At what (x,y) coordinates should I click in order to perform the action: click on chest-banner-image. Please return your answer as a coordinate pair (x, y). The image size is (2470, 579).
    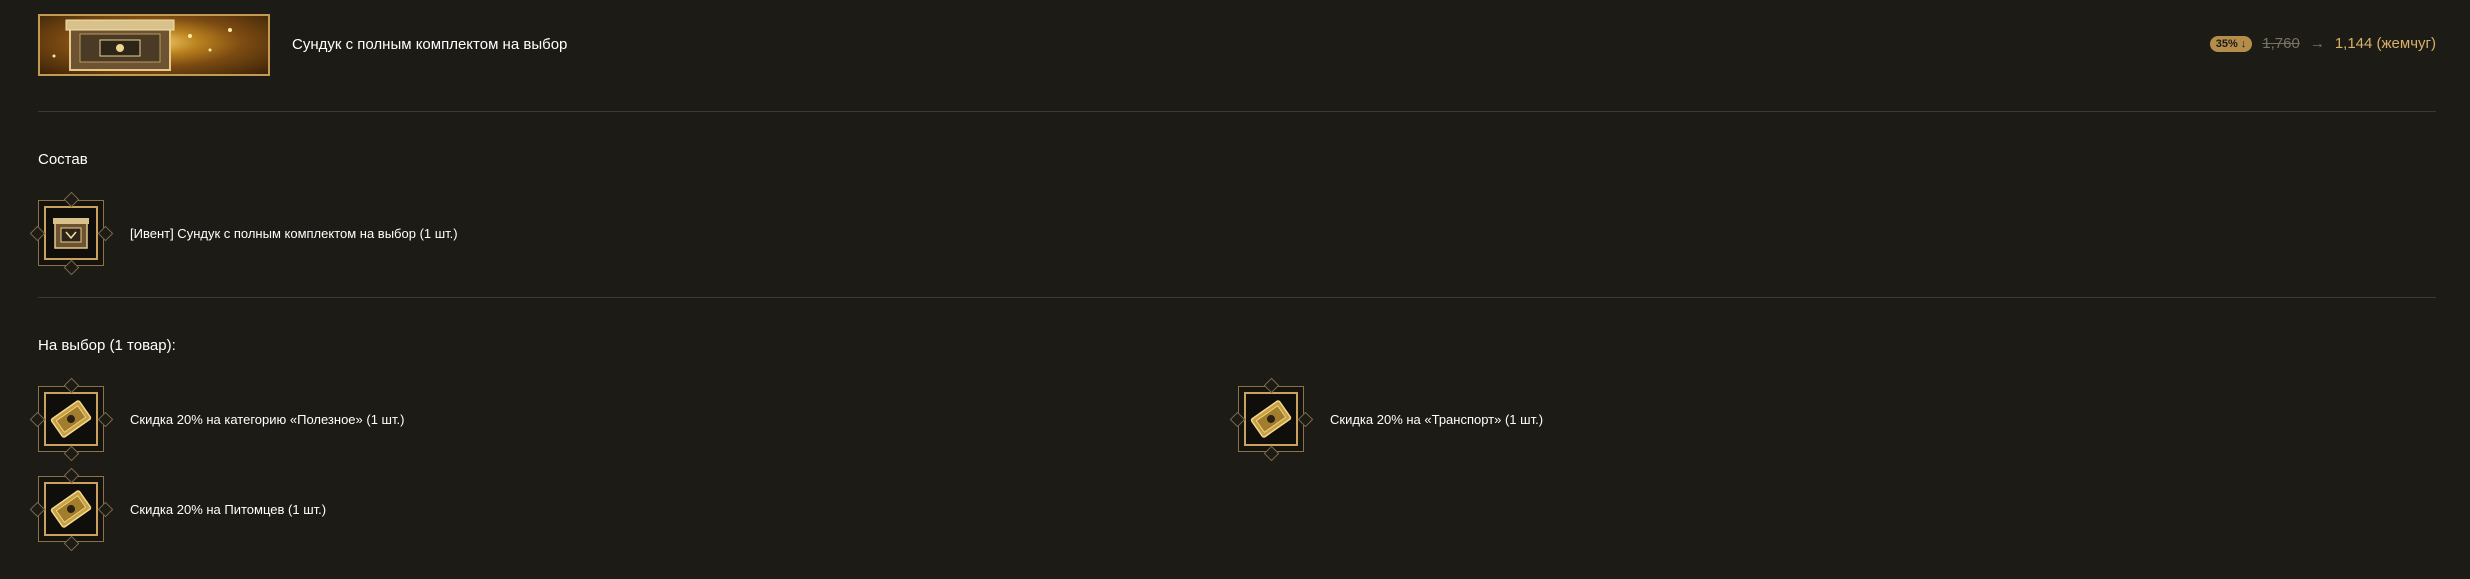
    Looking at the image, I should click on (154, 45).